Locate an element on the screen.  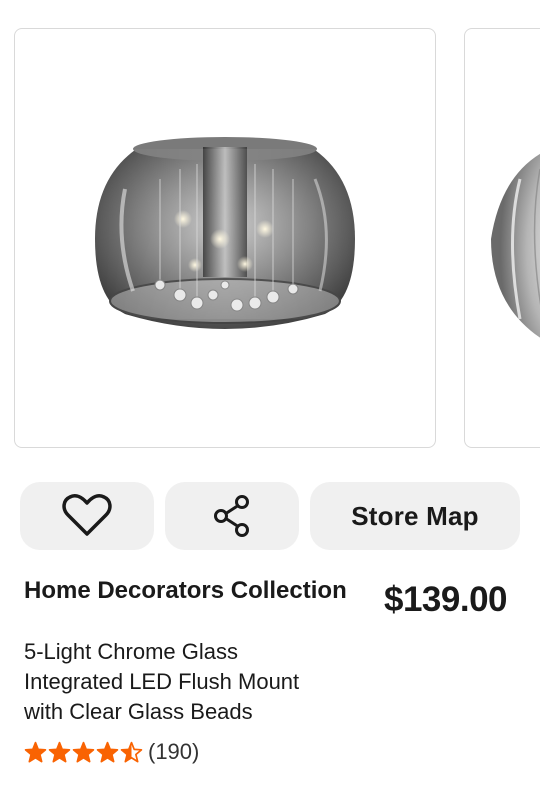
favorite-button is located at coordinates (87, 516).